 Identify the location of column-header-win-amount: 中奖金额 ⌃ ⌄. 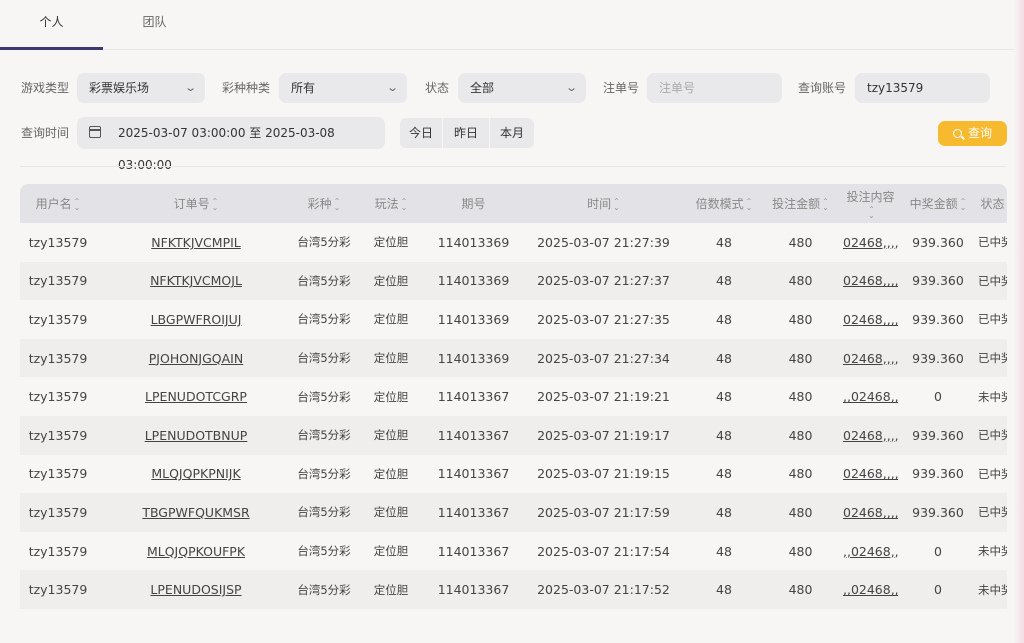
(938, 203).